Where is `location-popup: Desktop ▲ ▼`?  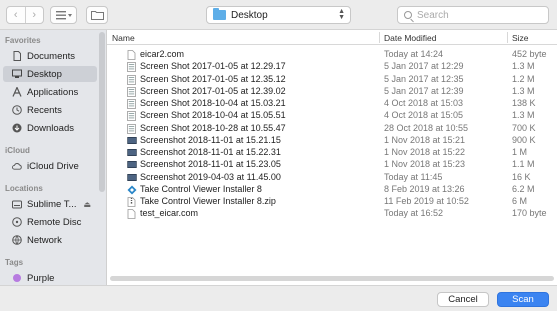
location-popup: Desktop ▲ ▼ is located at coordinates (278, 15).